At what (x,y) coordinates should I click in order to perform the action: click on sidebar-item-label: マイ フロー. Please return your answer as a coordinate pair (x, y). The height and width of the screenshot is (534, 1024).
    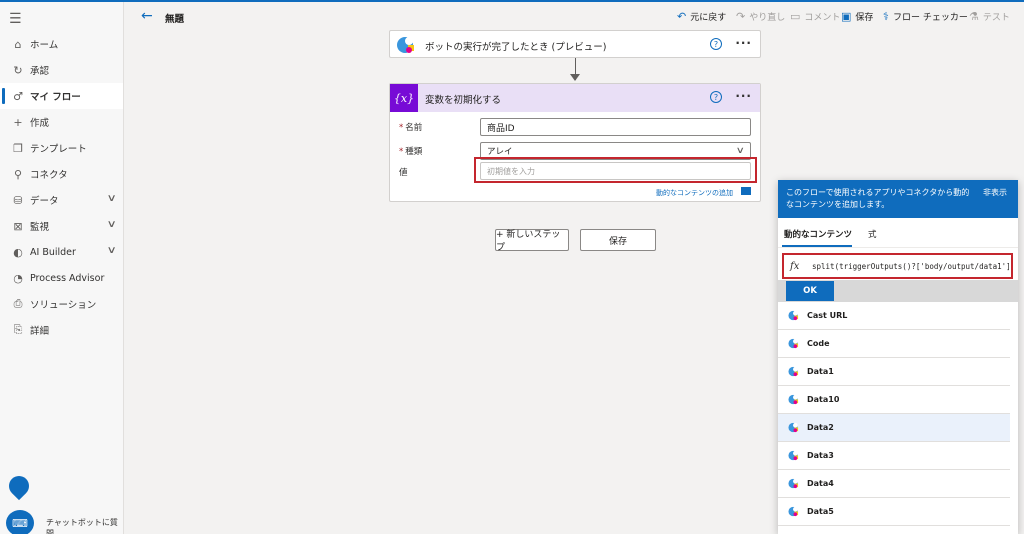
    Looking at the image, I should click on (55, 97).